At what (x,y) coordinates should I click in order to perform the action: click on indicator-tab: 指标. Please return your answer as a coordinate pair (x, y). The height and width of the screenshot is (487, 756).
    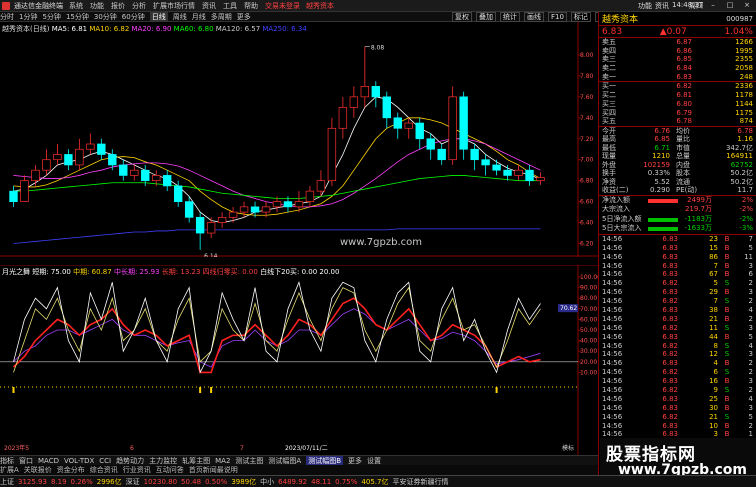
    Looking at the image, I should click on (7, 461).